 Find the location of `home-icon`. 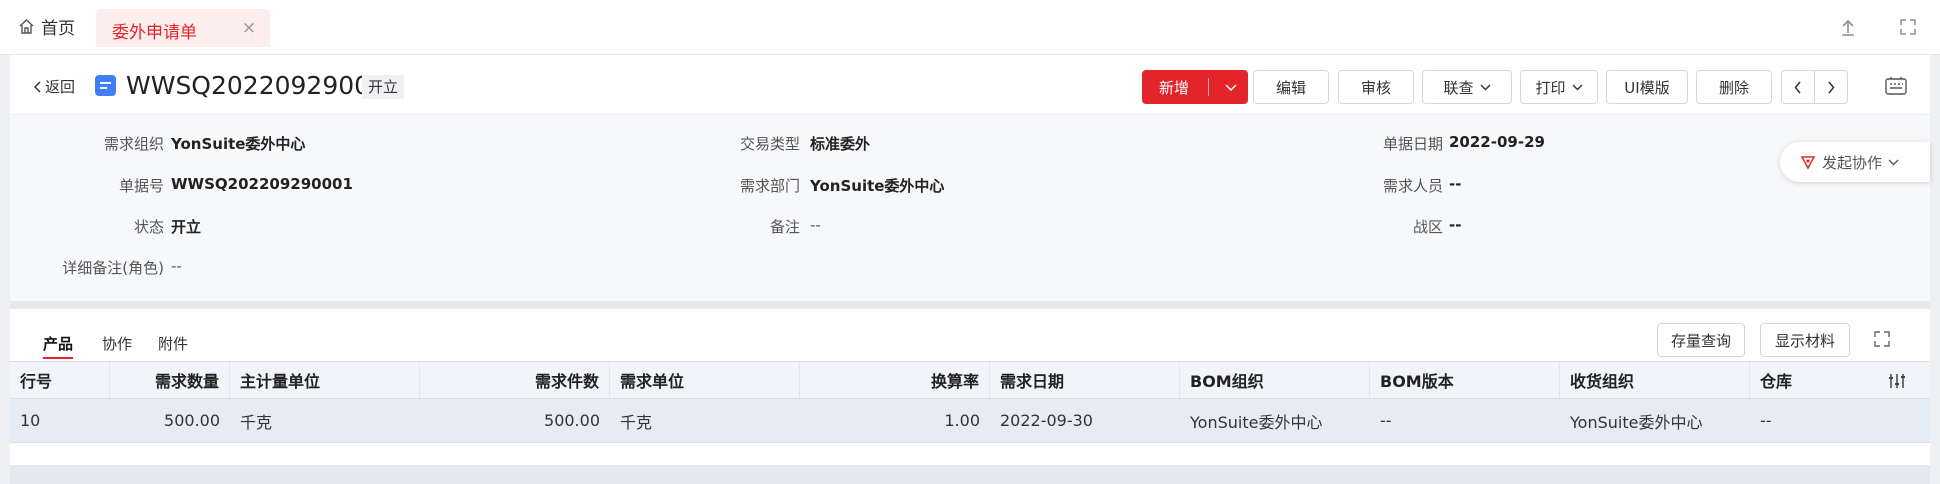

home-icon is located at coordinates (26, 26).